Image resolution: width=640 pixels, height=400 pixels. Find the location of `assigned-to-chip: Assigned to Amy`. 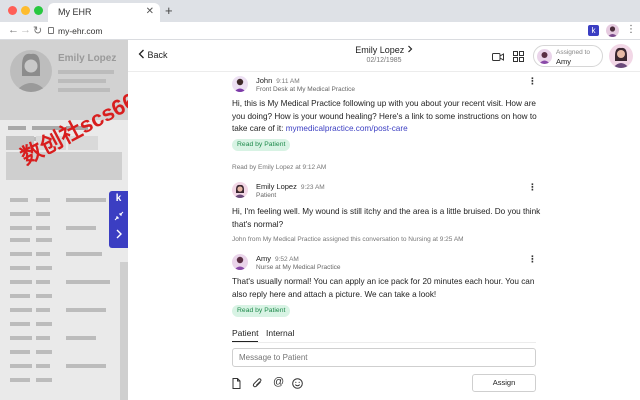

assigned-to-chip: Assigned to Amy is located at coordinates (568, 56).